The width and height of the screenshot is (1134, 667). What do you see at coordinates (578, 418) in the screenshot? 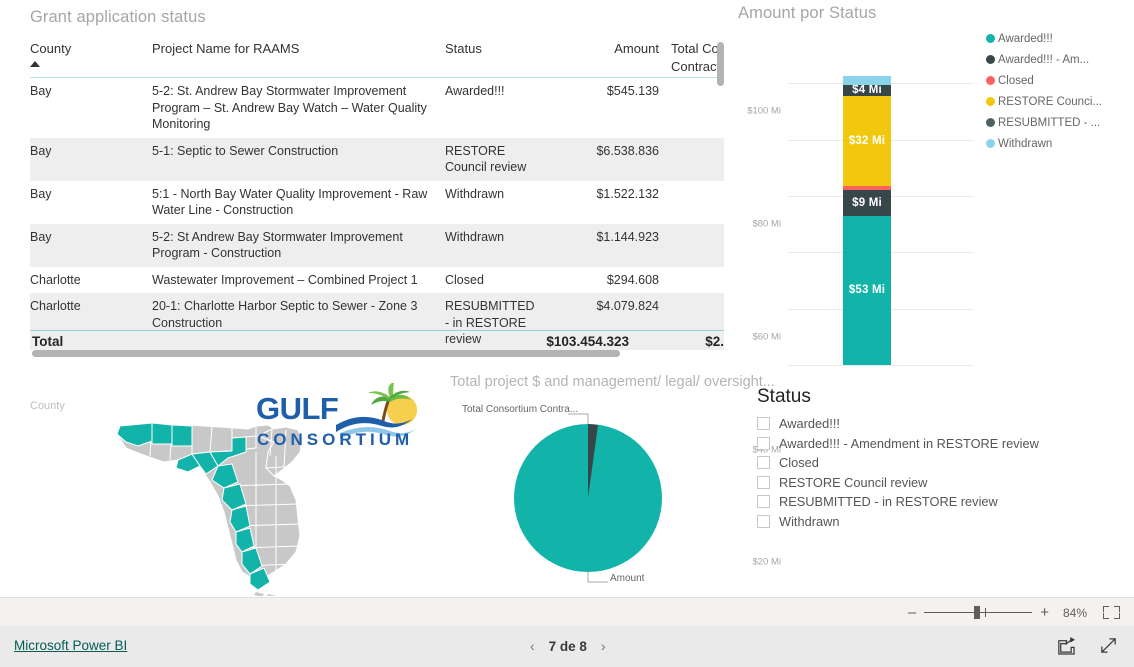
I see `pie-callout-line-consortium` at bounding box center [578, 418].